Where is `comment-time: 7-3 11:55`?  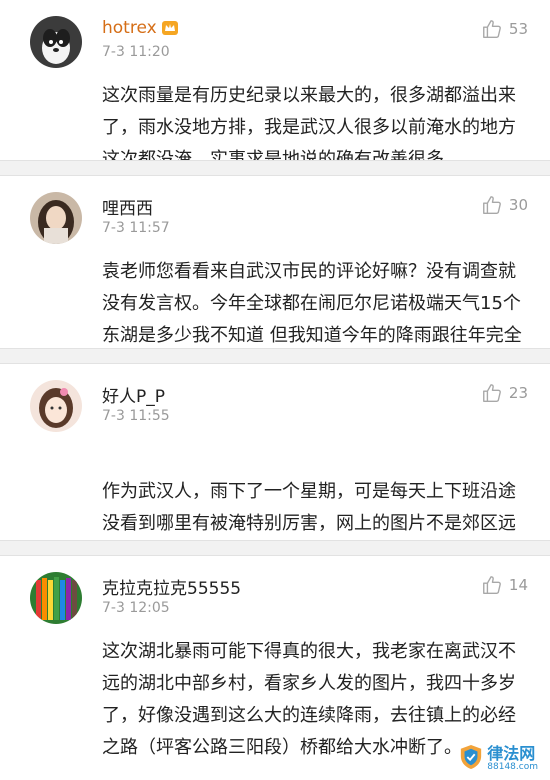 comment-time: 7-3 11:55 is located at coordinates (136, 416).